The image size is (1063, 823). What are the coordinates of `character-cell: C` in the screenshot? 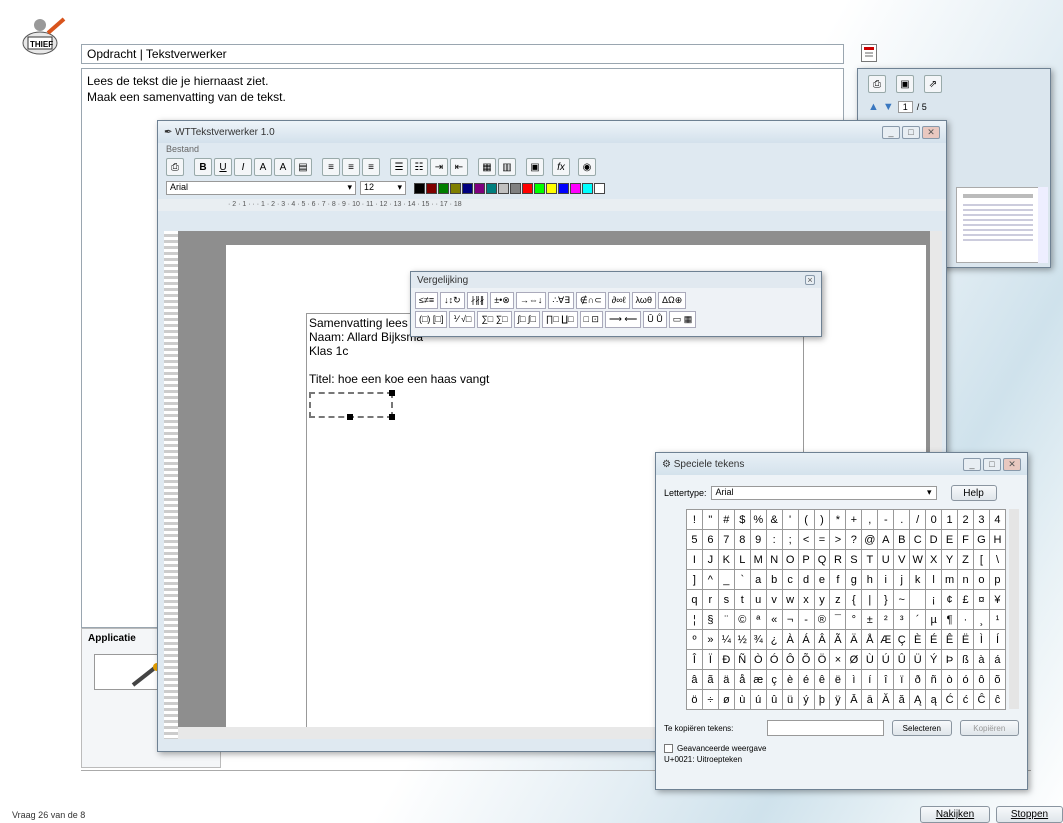 It's located at (918, 539).